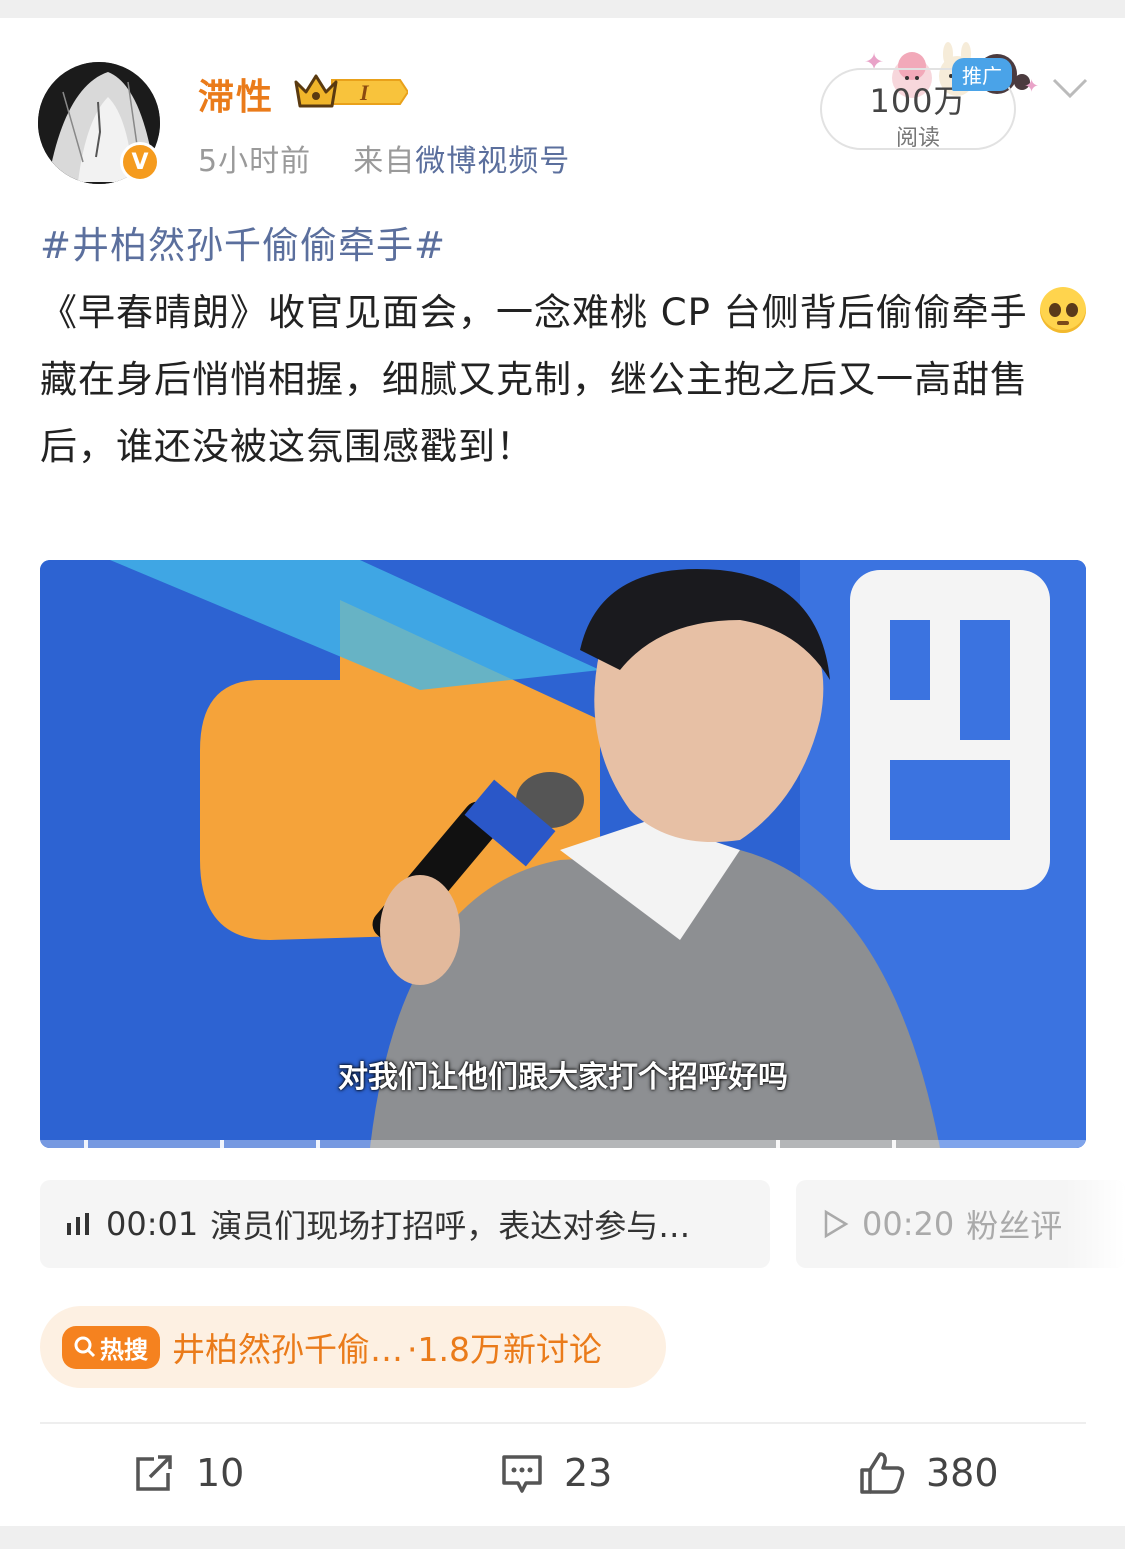  I want to click on thumbs-up-icon, so click(882, 1473).